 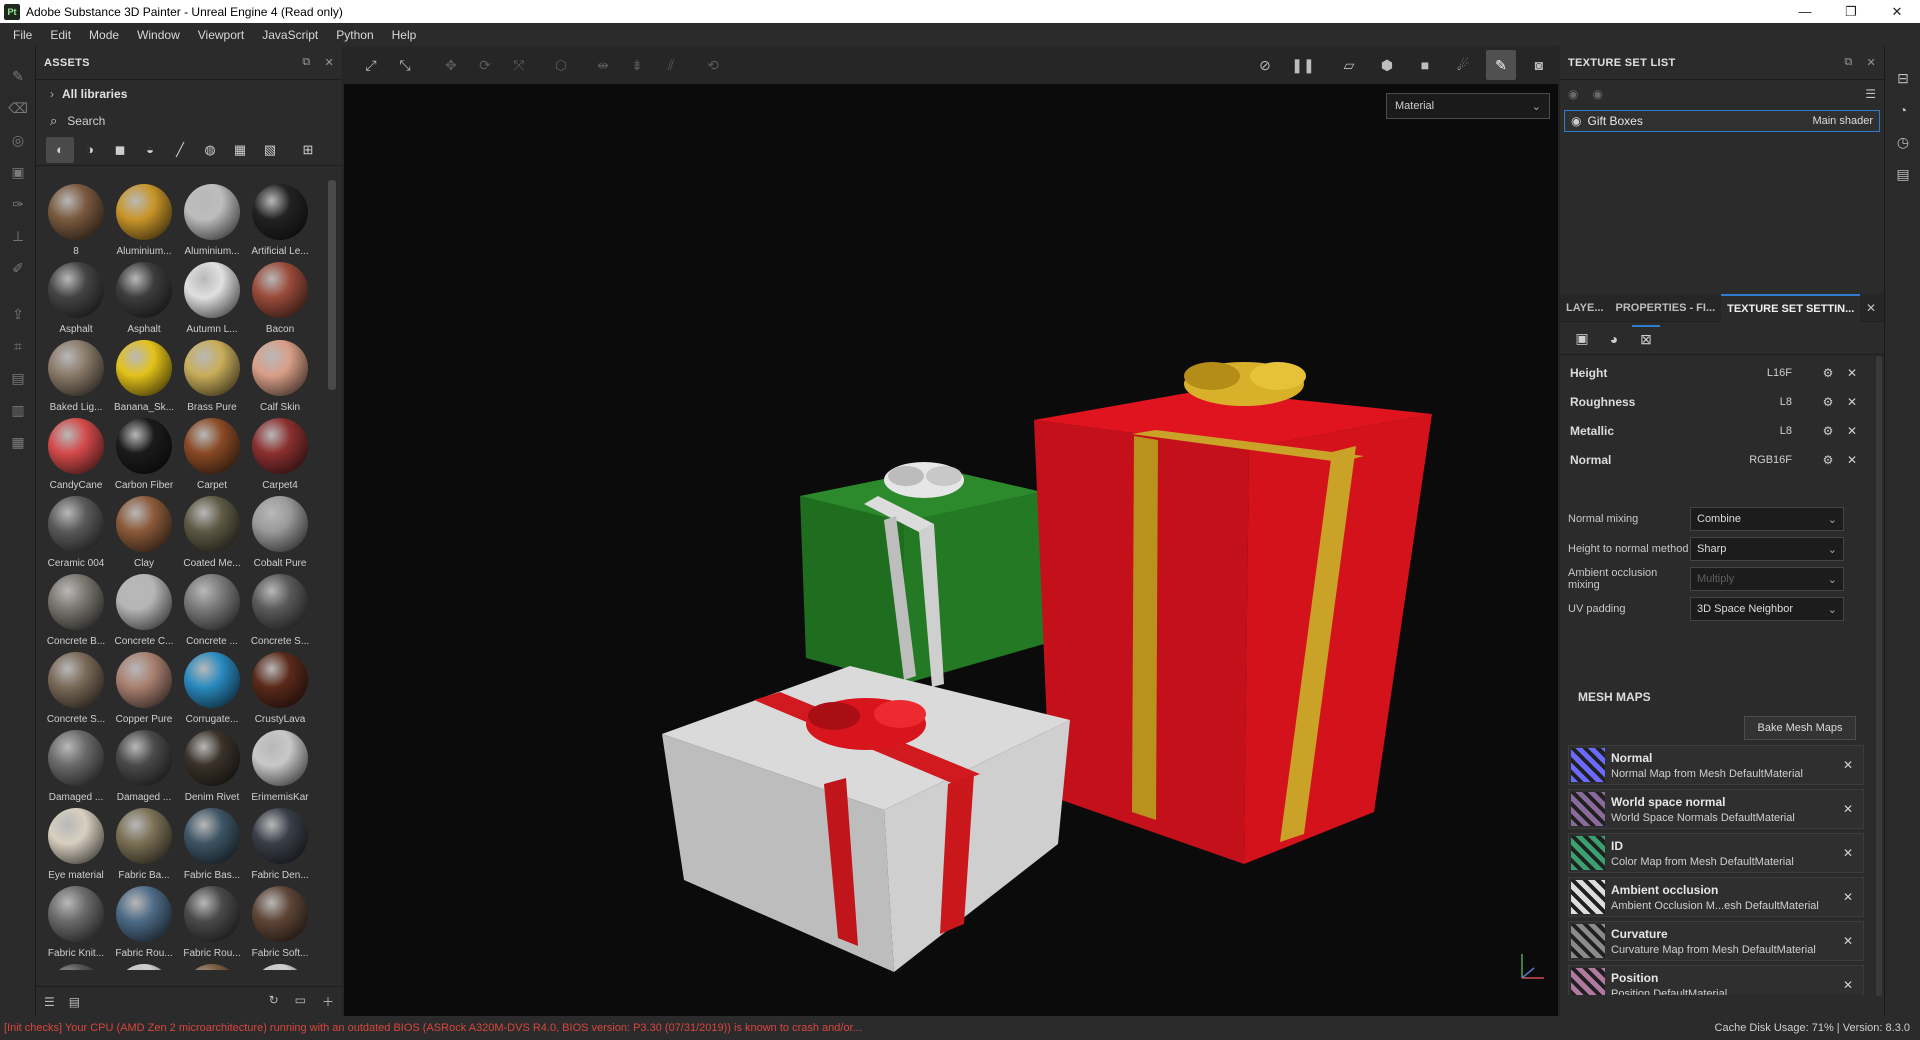 What do you see at coordinates (451, 65) in the screenshot?
I see `move-icon: ✥` at bounding box center [451, 65].